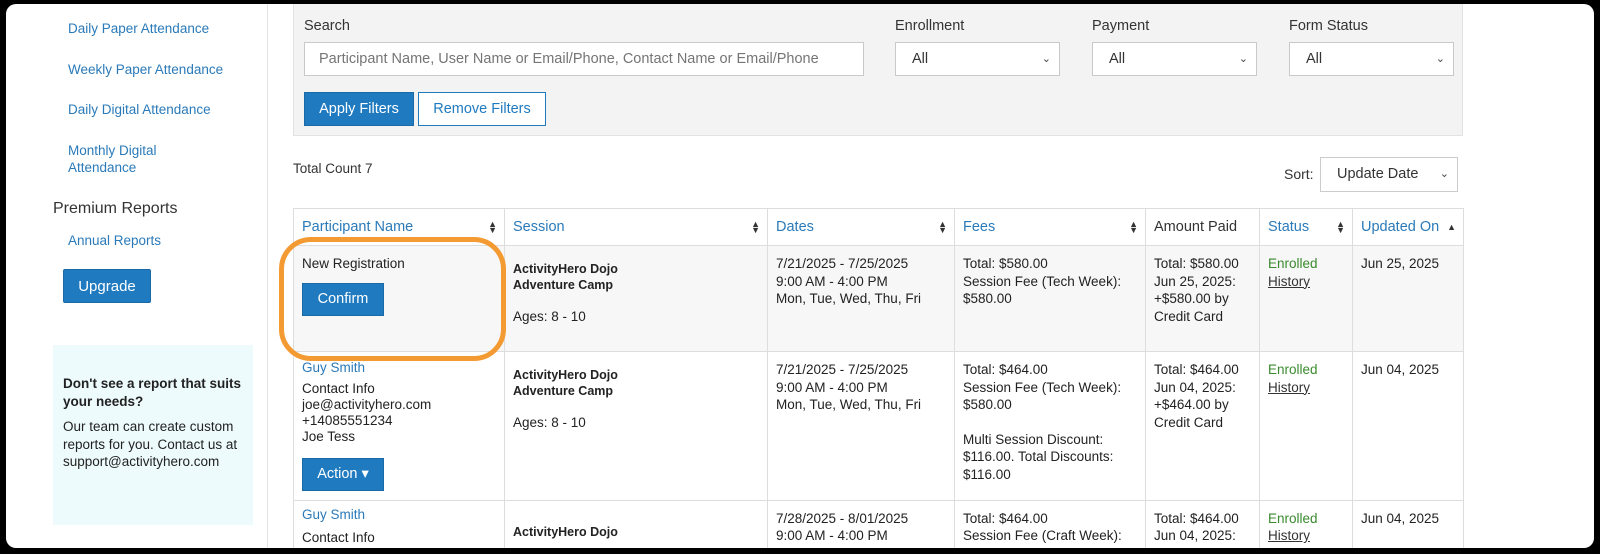 The width and height of the screenshot is (1600, 554). What do you see at coordinates (861, 523) in the screenshot?
I see `dates-cell: 7/28/2025 - 8/01/2025 9:00 AM - 4:00 PM` at bounding box center [861, 523].